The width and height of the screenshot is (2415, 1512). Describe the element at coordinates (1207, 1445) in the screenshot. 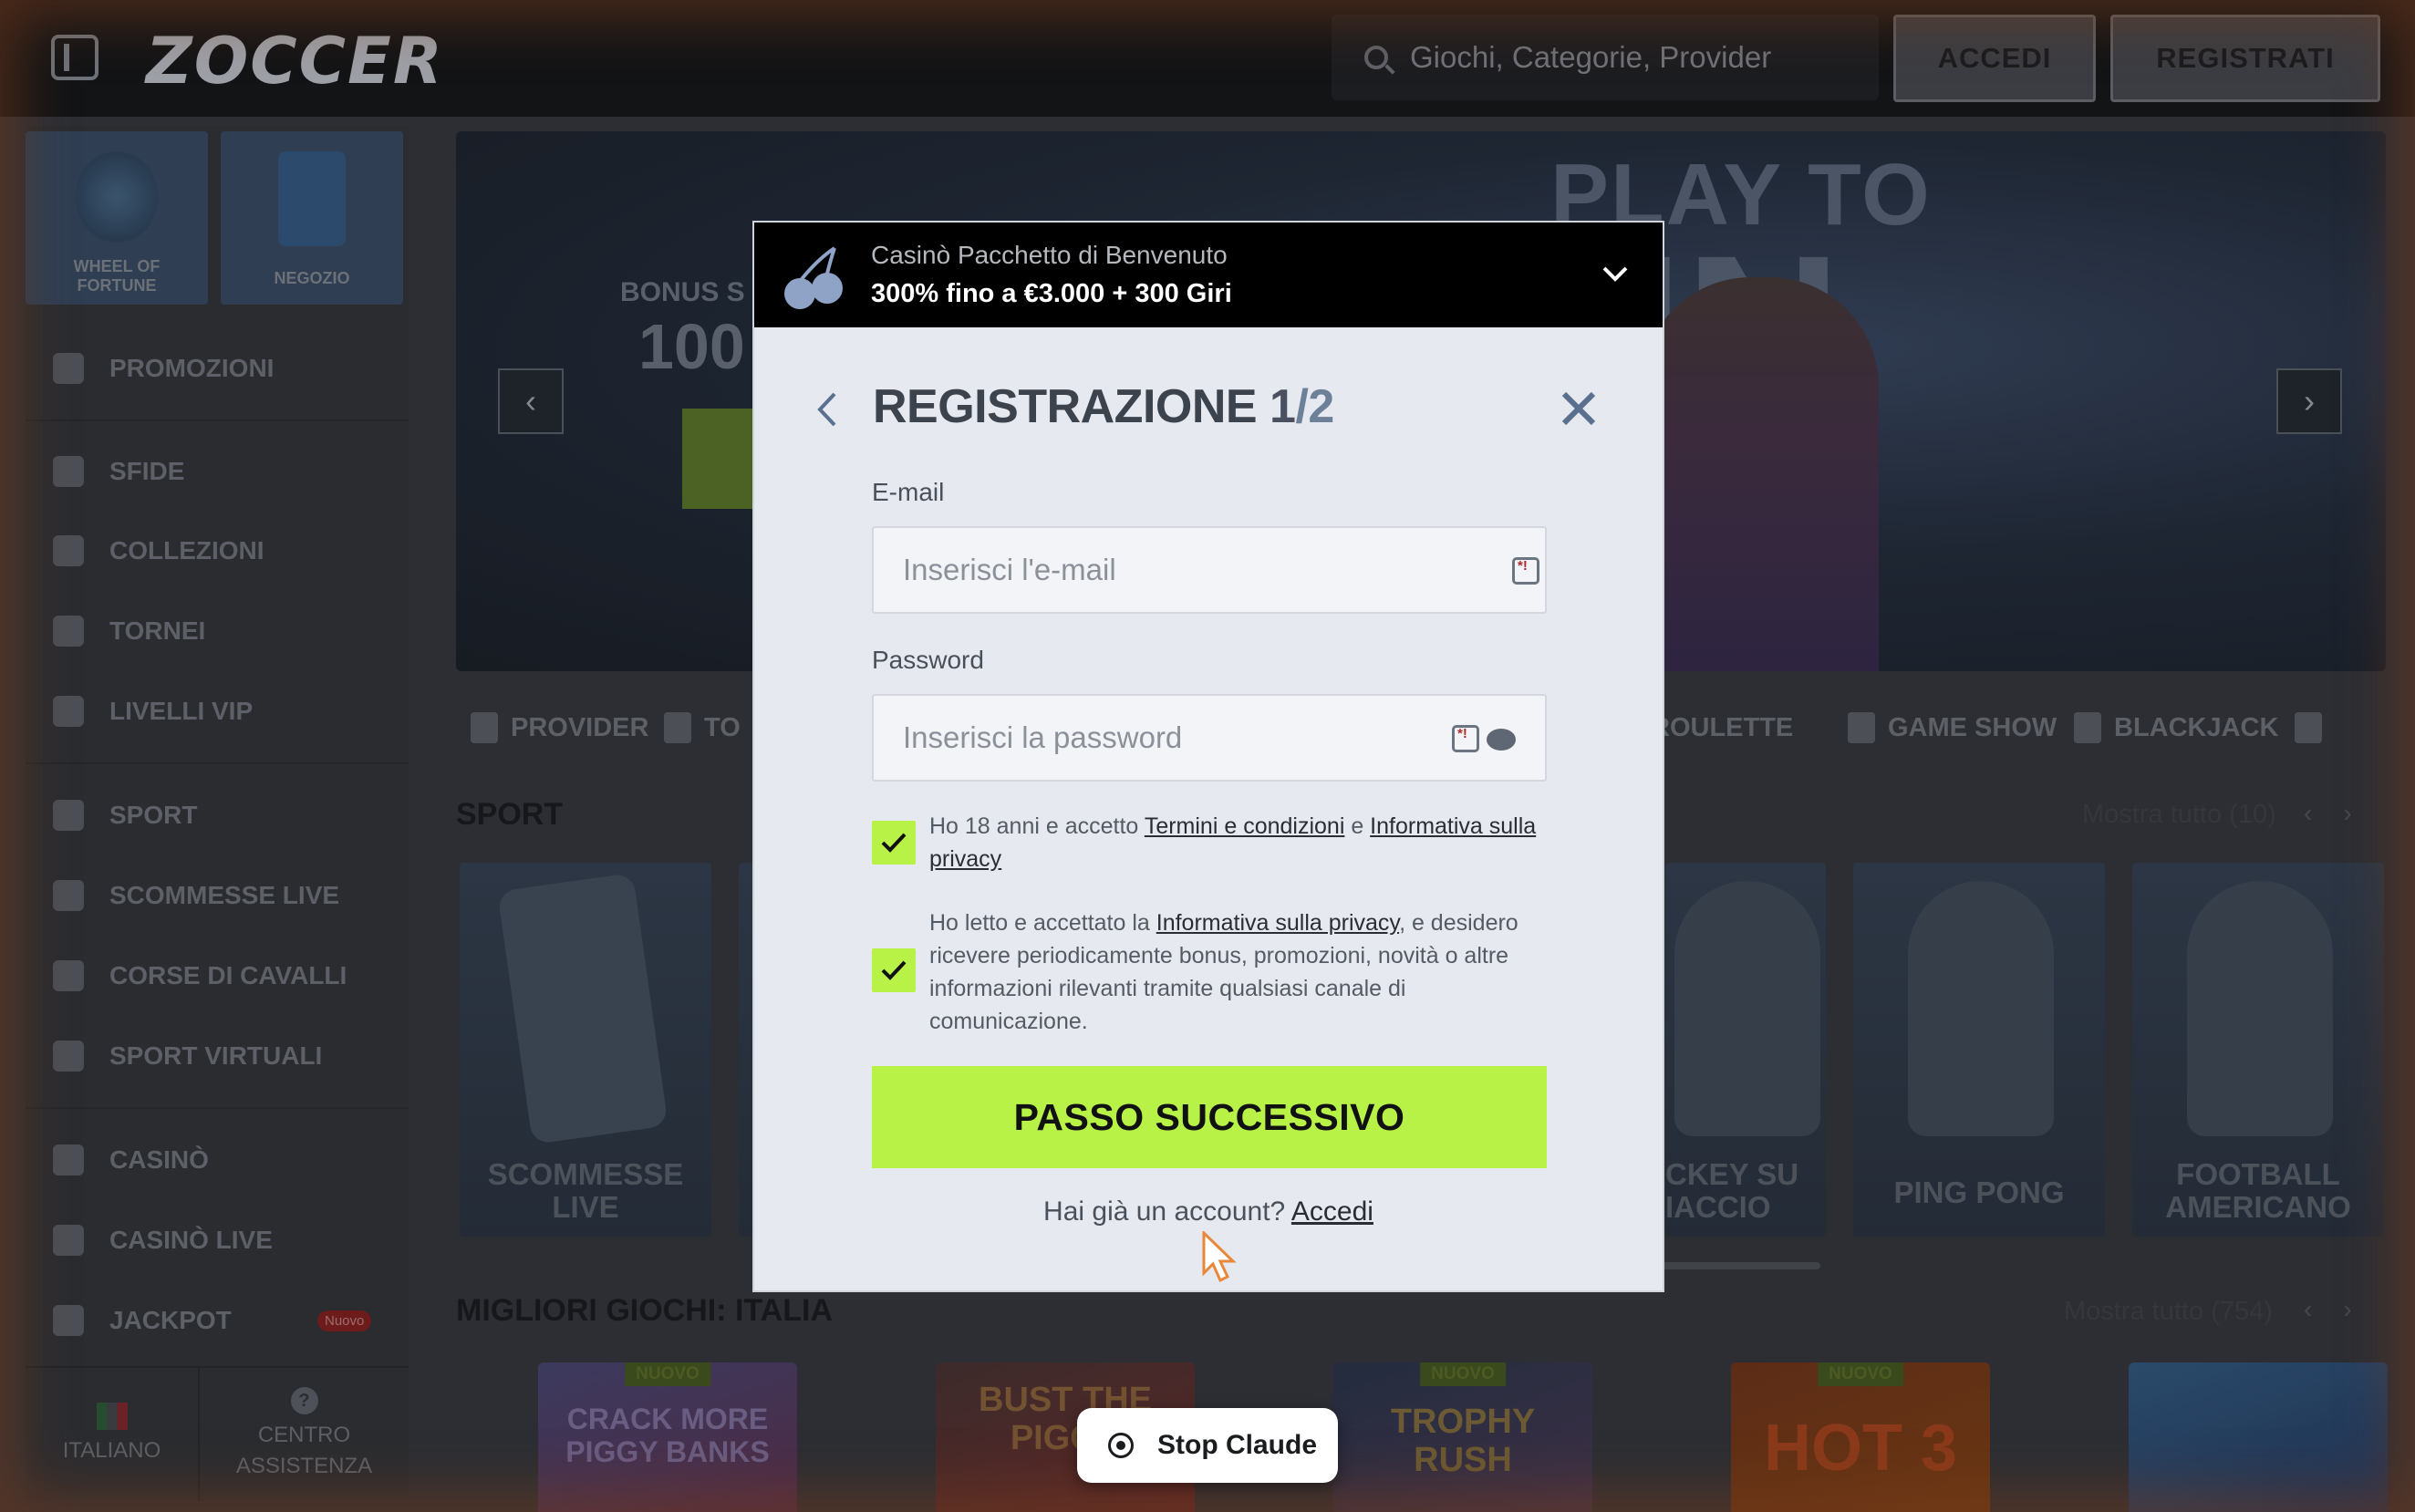

I see `stop-claude-button: Stop Claude` at that location.